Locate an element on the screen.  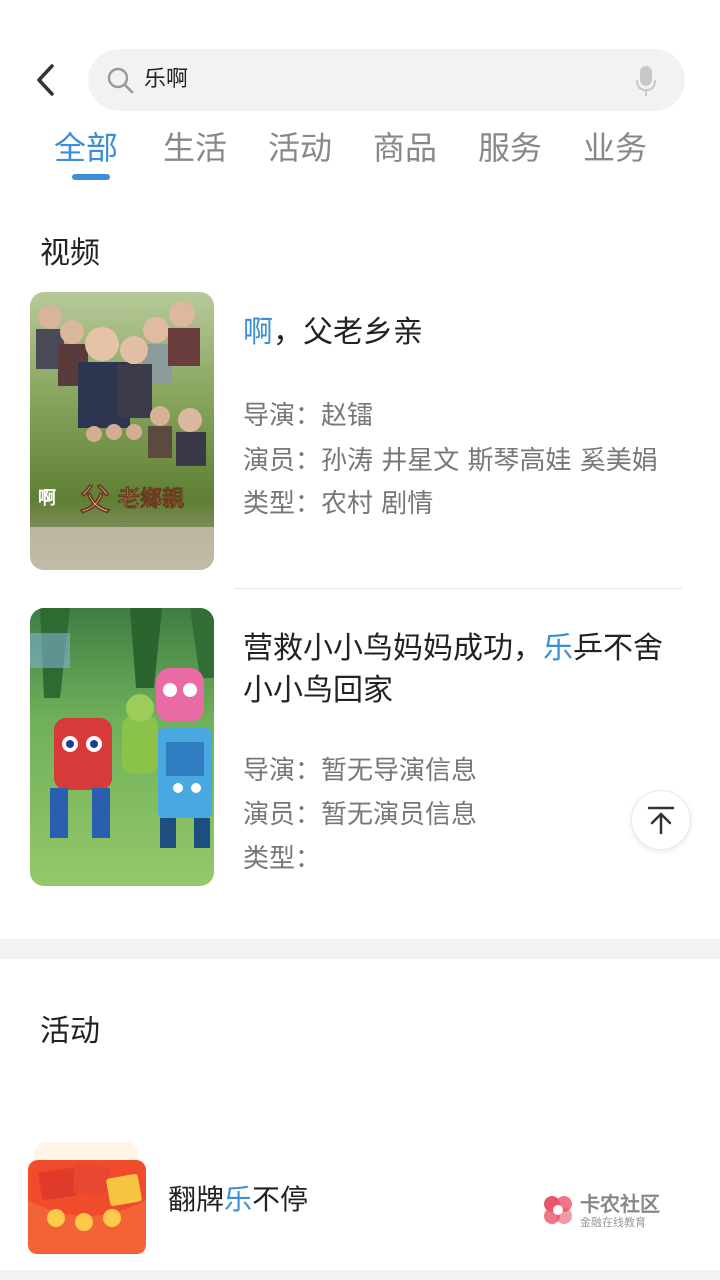
back-button is located at coordinates (46, 80).